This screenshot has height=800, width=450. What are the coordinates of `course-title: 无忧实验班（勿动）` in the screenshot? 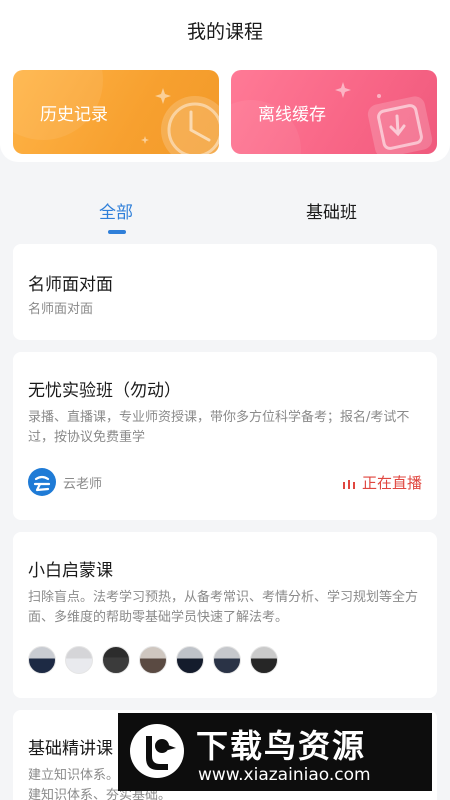 It's located at (104, 391).